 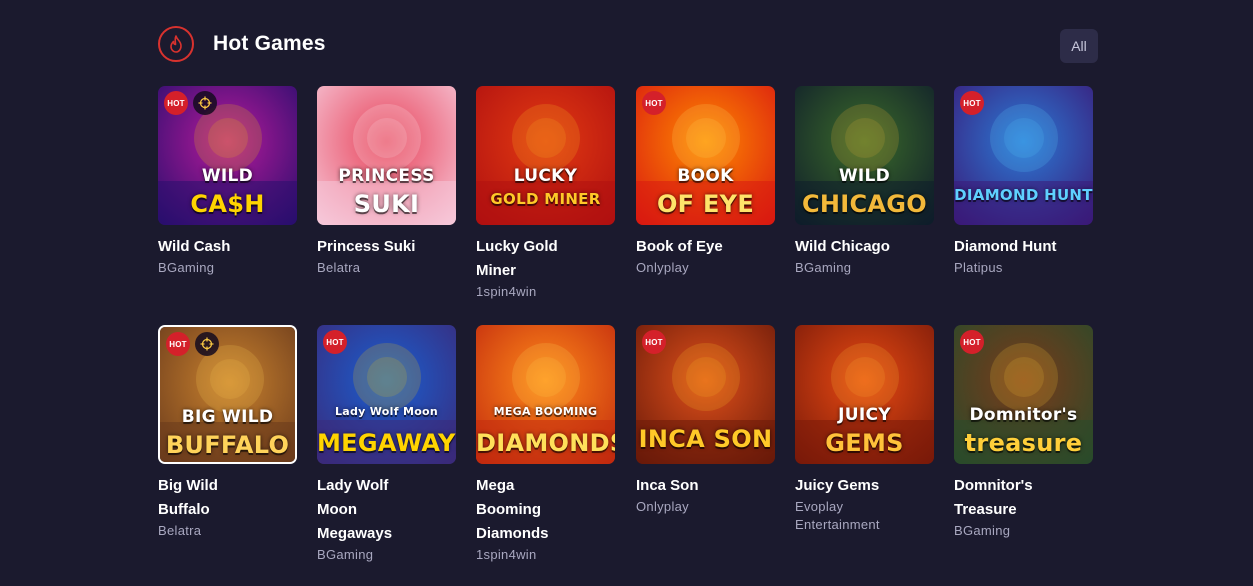 I want to click on game-thumbnail: LUCKY GOLD MINER, so click(x=545, y=155).